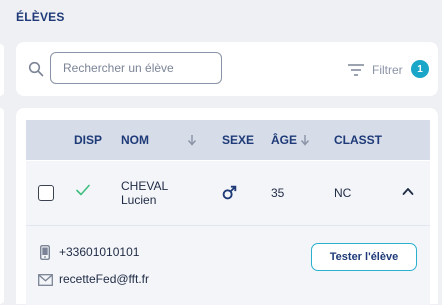  What do you see at coordinates (139, 200) in the screenshot?
I see `student-first-name: Lucien` at bounding box center [139, 200].